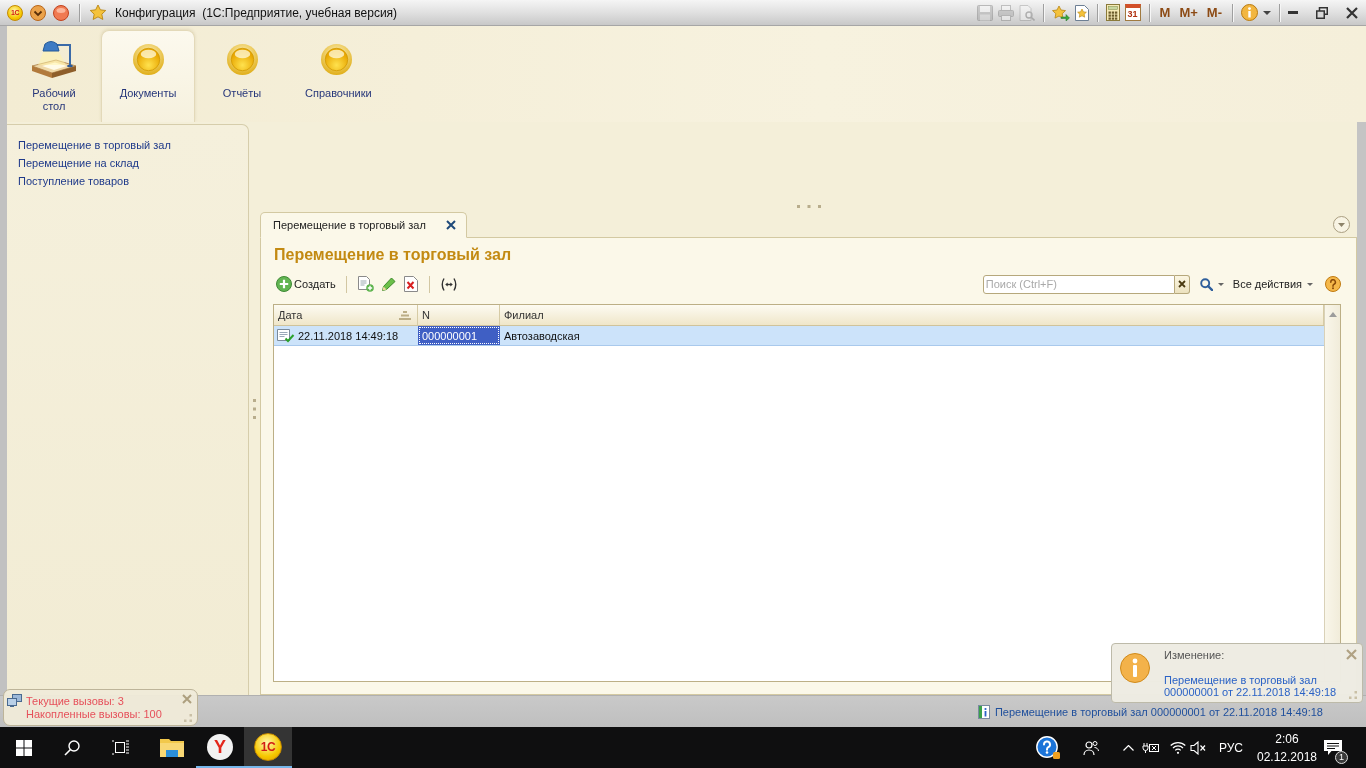 This screenshot has height=768, width=1366. What do you see at coordinates (459, 335) in the screenshot?
I see `table-cell: 000000001` at bounding box center [459, 335].